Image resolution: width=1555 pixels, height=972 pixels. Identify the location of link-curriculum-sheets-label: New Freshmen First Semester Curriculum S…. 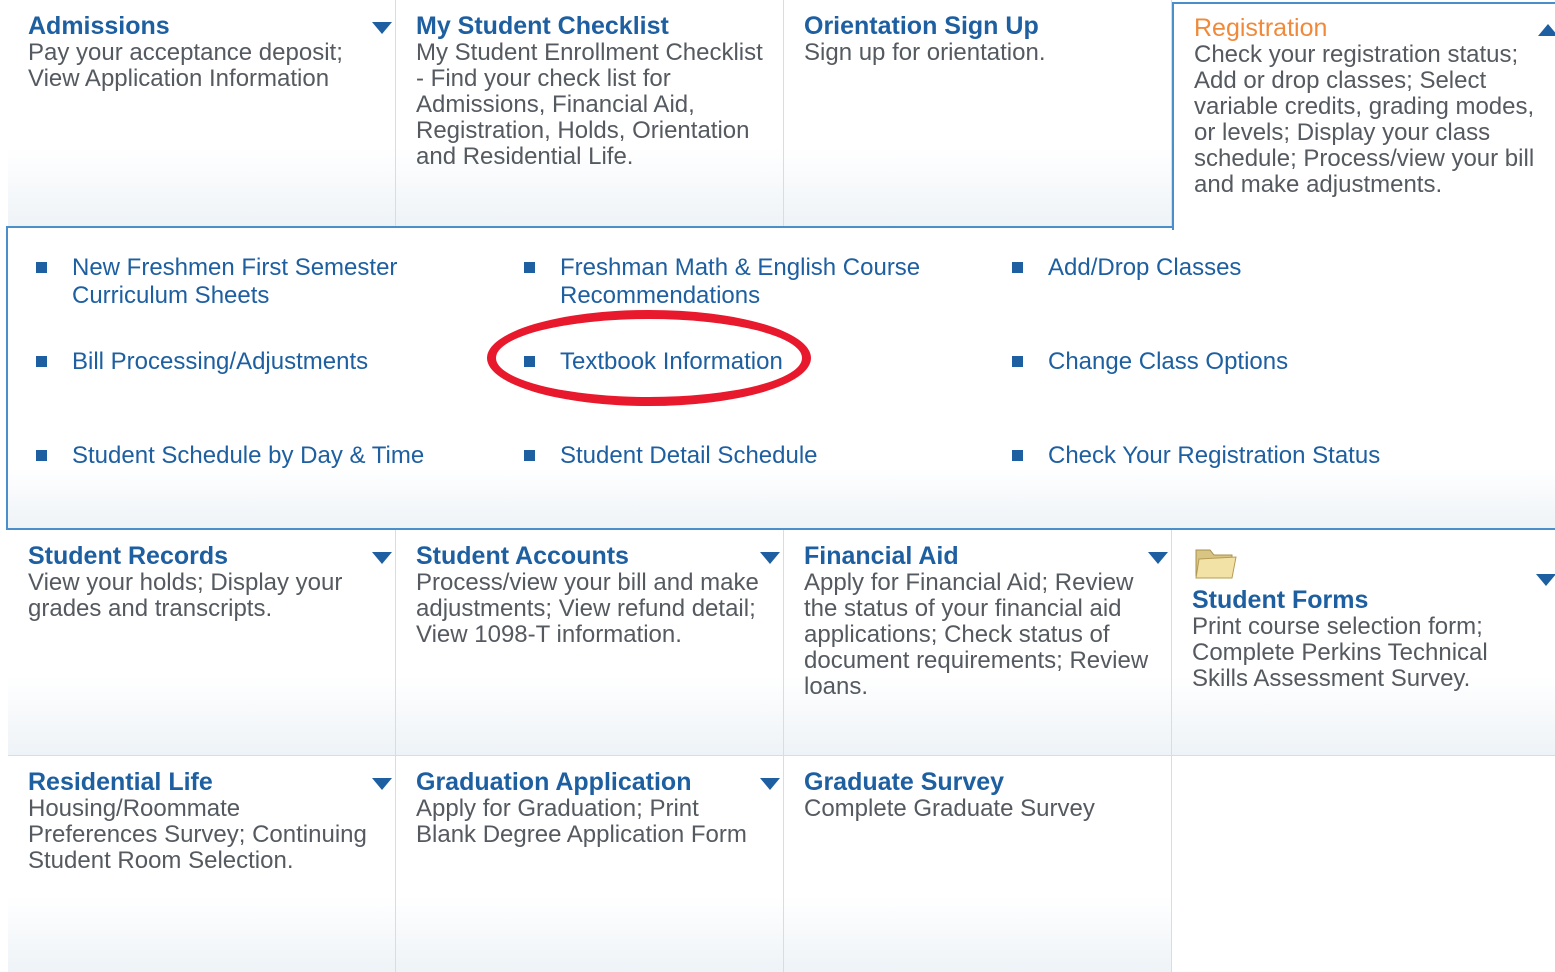
(246, 282).